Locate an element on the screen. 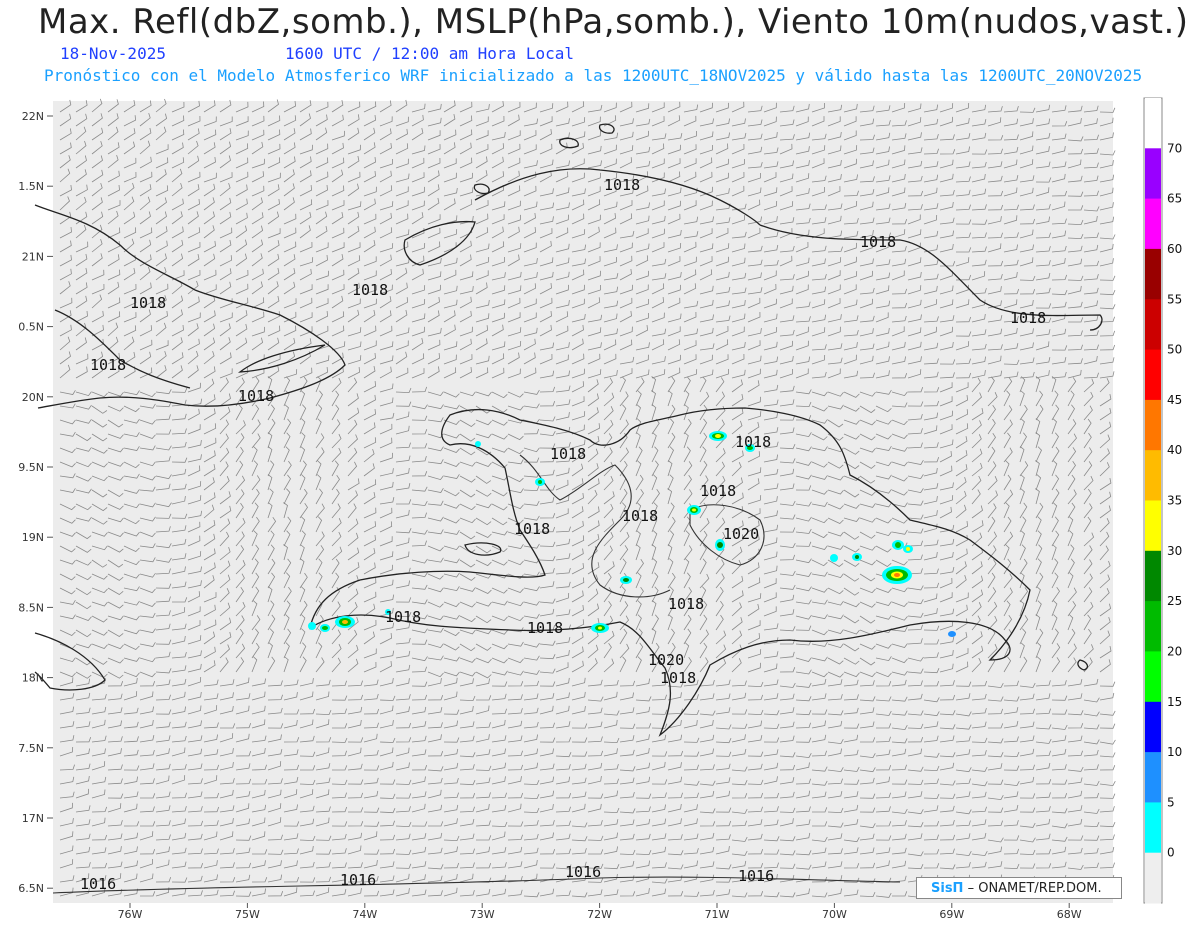 Image resolution: width=1200 pixels, height=927 pixels. colorbar-label: 60 is located at coordinates (1174, 249).